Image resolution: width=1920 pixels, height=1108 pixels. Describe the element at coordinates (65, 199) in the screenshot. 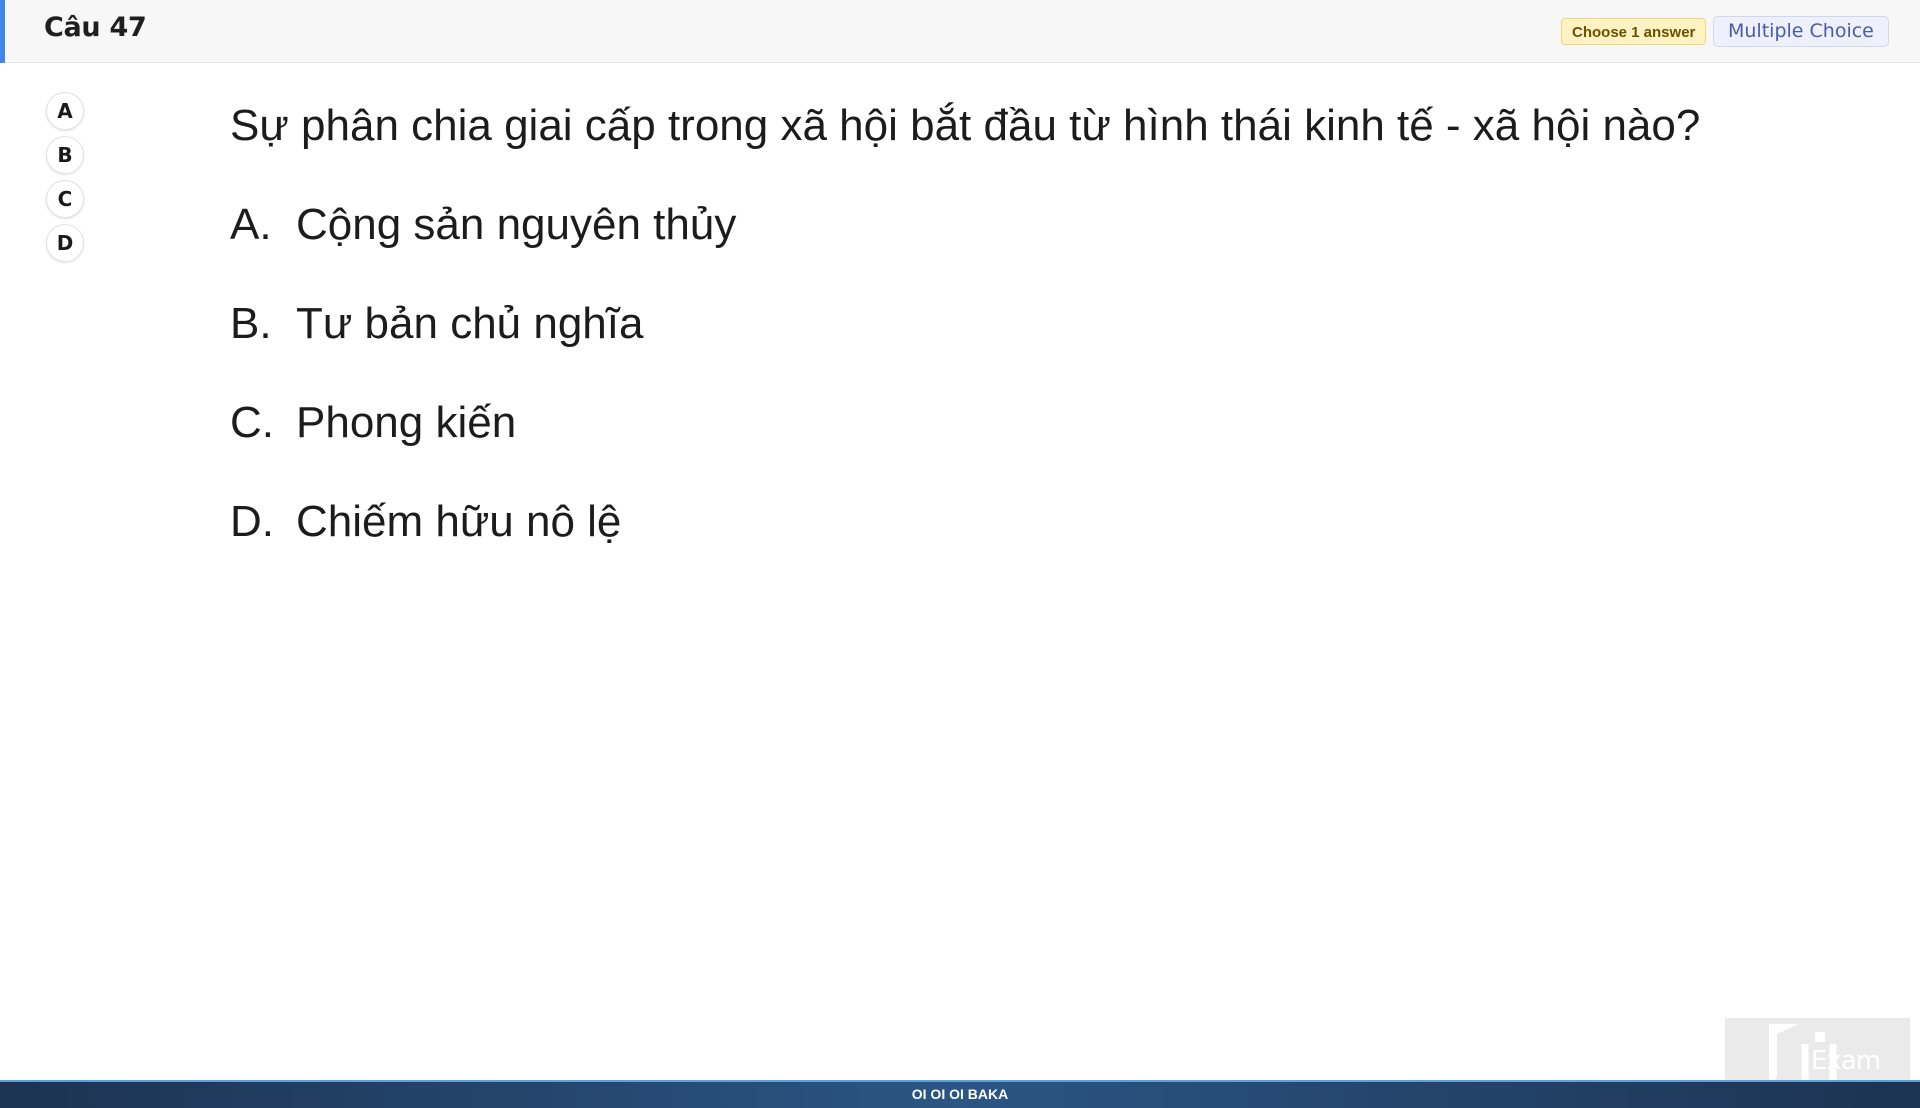

I see `answer-choice-c: C` at that location.